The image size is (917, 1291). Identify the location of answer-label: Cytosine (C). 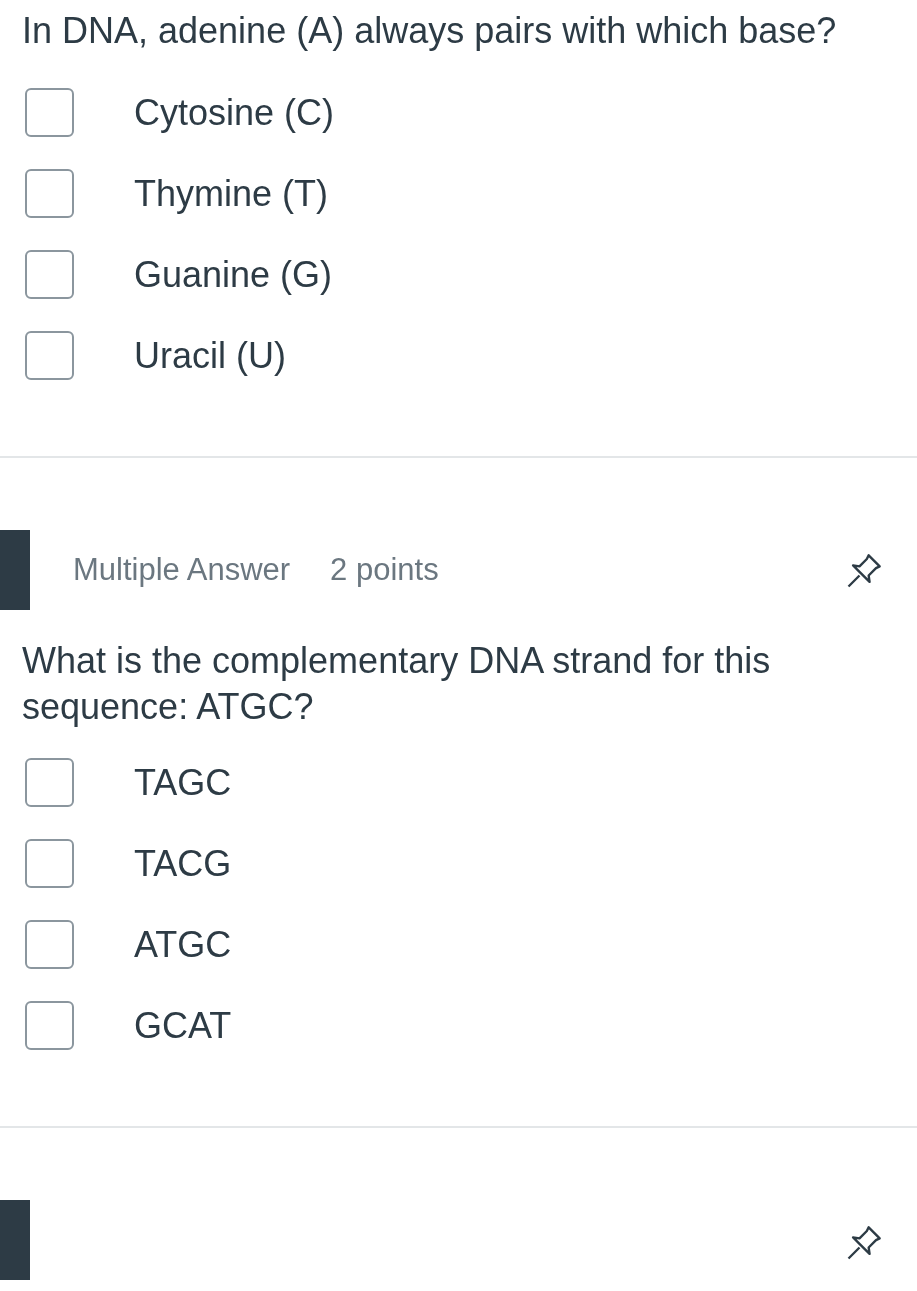
(234, 112).